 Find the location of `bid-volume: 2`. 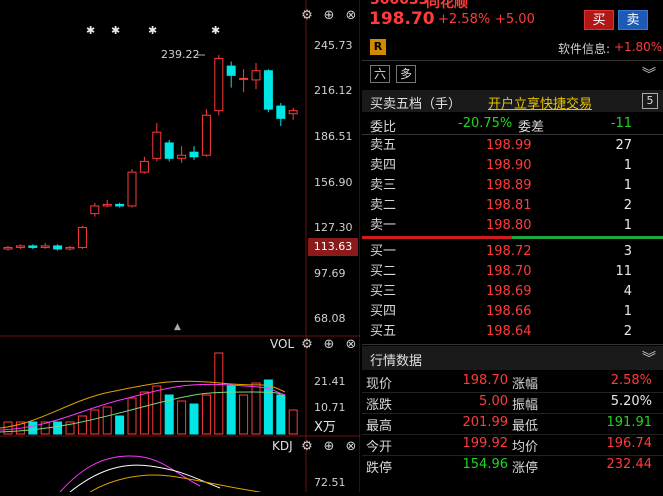

bid-volume: 2 is located at coordinates (627, 331).